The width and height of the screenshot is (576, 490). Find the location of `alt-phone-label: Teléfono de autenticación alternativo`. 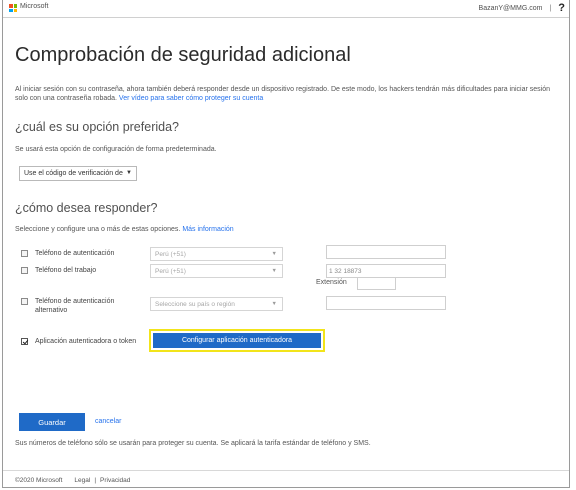

alt-phone-label: Teléfono de autenticación alternativo is located at coordinates (75, 306).